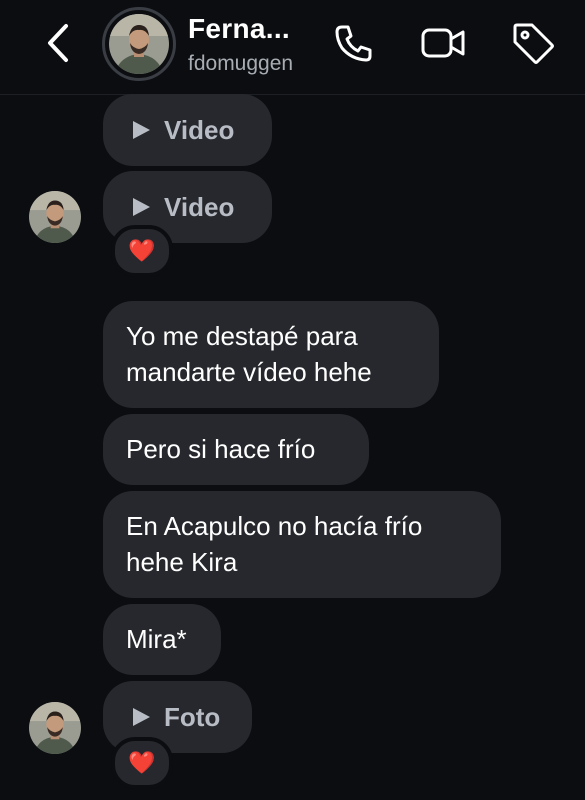 The width and height of the screenshot is (585, 800). Describe the element at coordinates (192, 716) in the screenshot. I see `photo-label: Foto` at that location.